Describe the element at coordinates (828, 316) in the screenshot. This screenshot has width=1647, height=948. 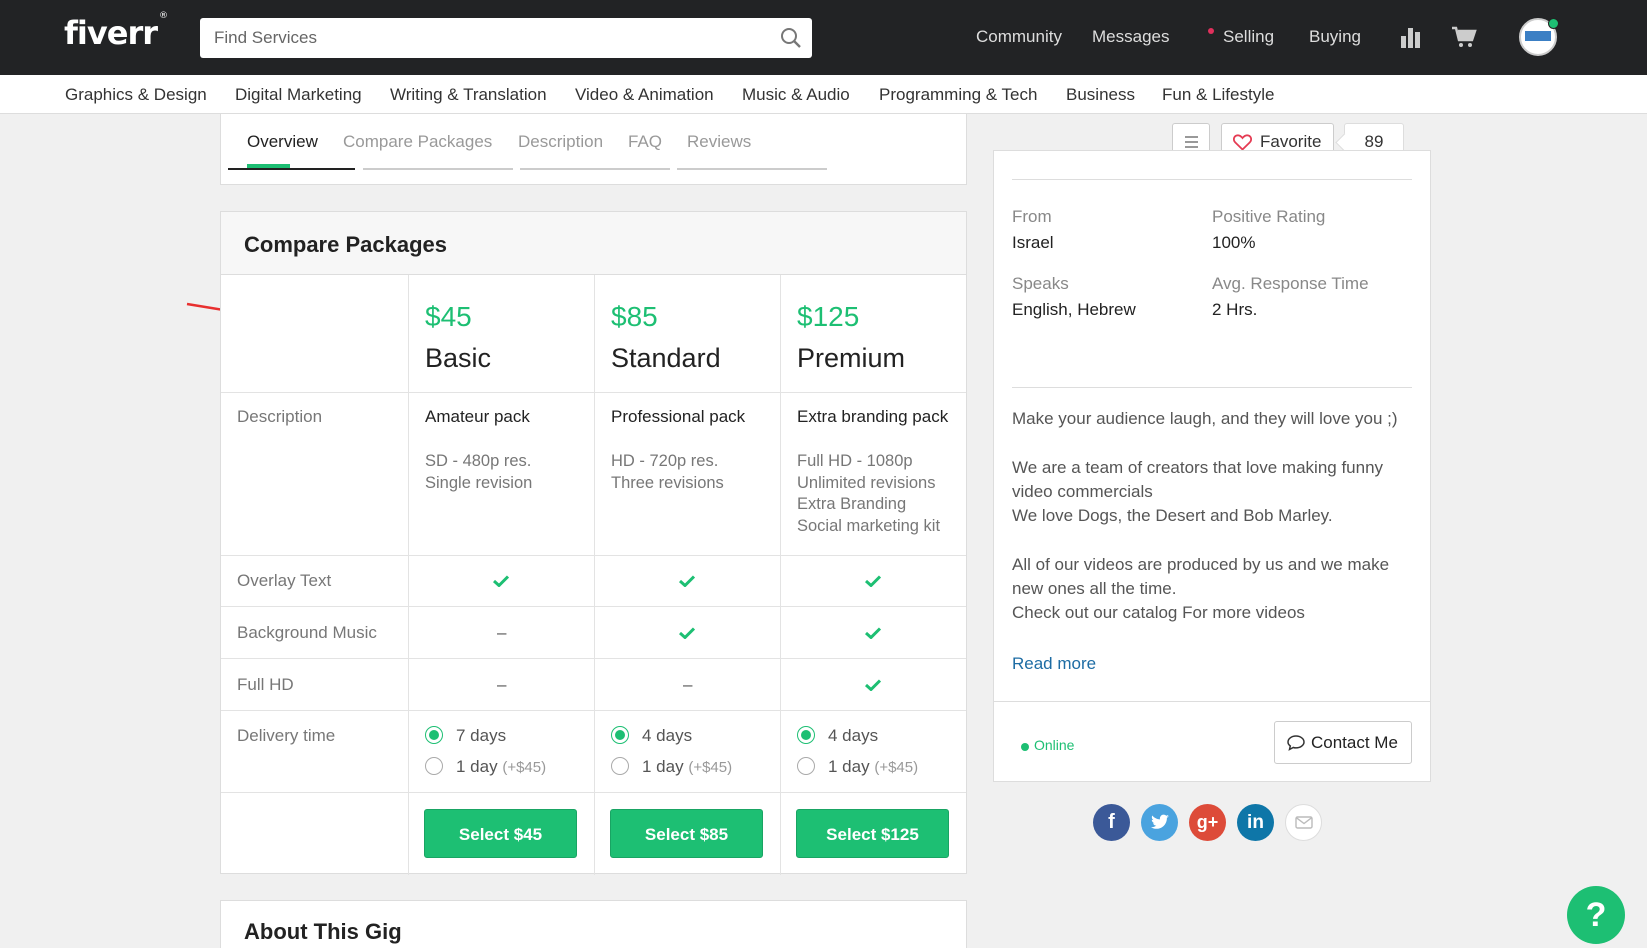
I see `premium-price: $125` at that location.